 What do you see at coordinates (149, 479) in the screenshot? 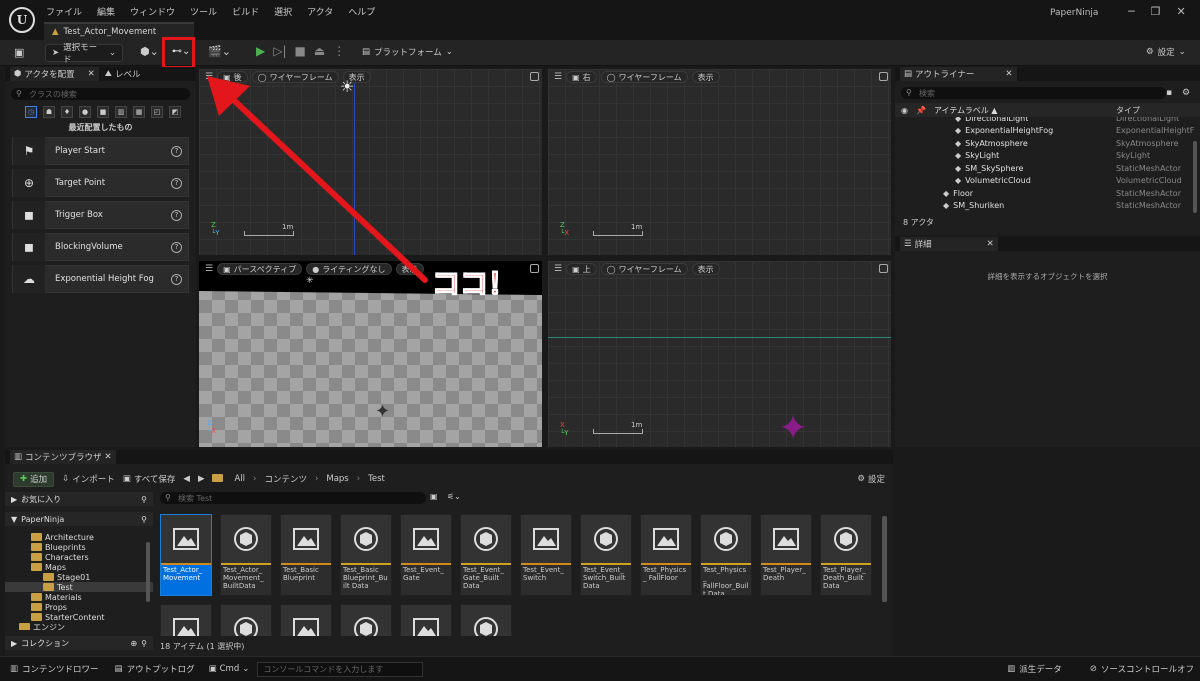
I see `save-all-button: ▣ すべて保存` at bounding box center [149, 479].